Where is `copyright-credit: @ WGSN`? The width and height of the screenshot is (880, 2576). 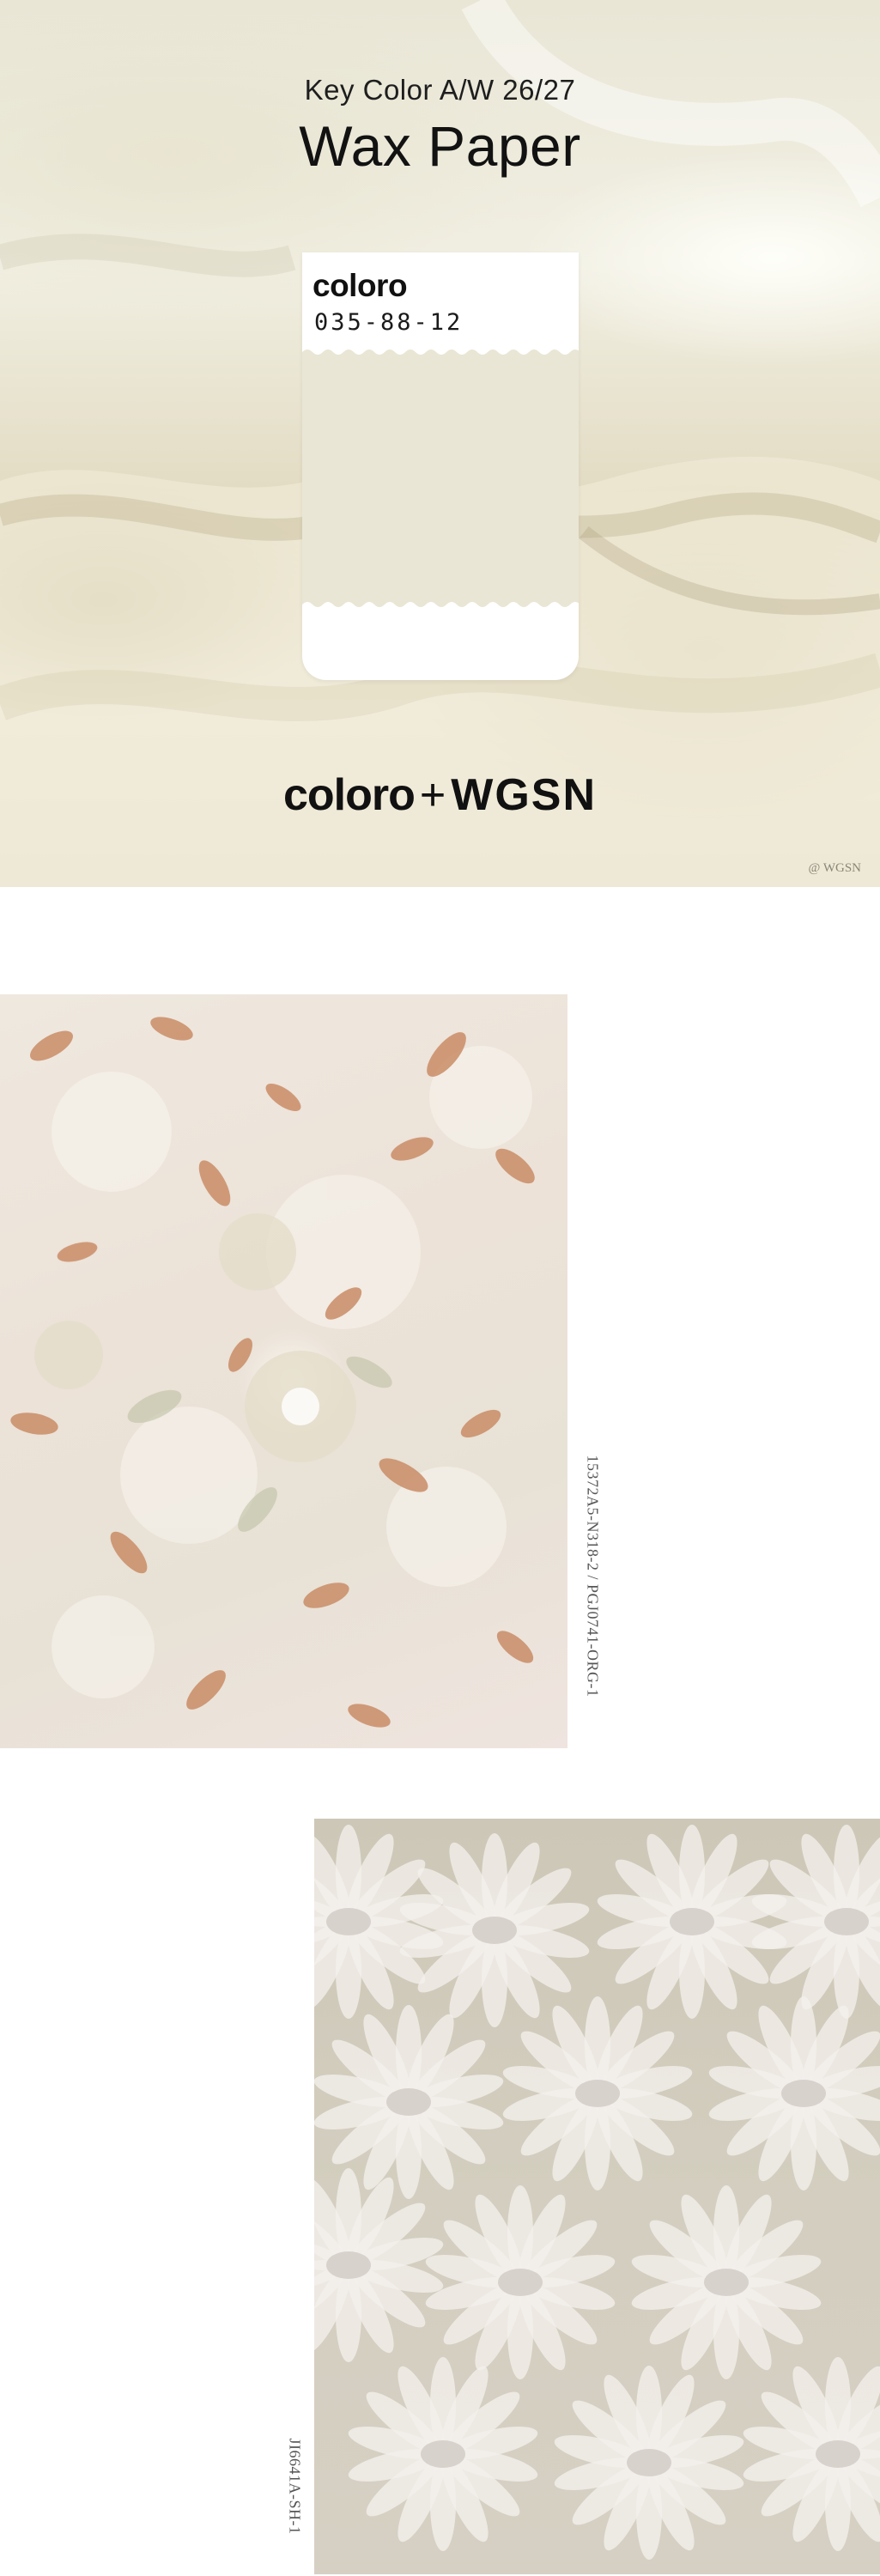
copyright-credit: @ WGSN is located at coordinates (834, 868).